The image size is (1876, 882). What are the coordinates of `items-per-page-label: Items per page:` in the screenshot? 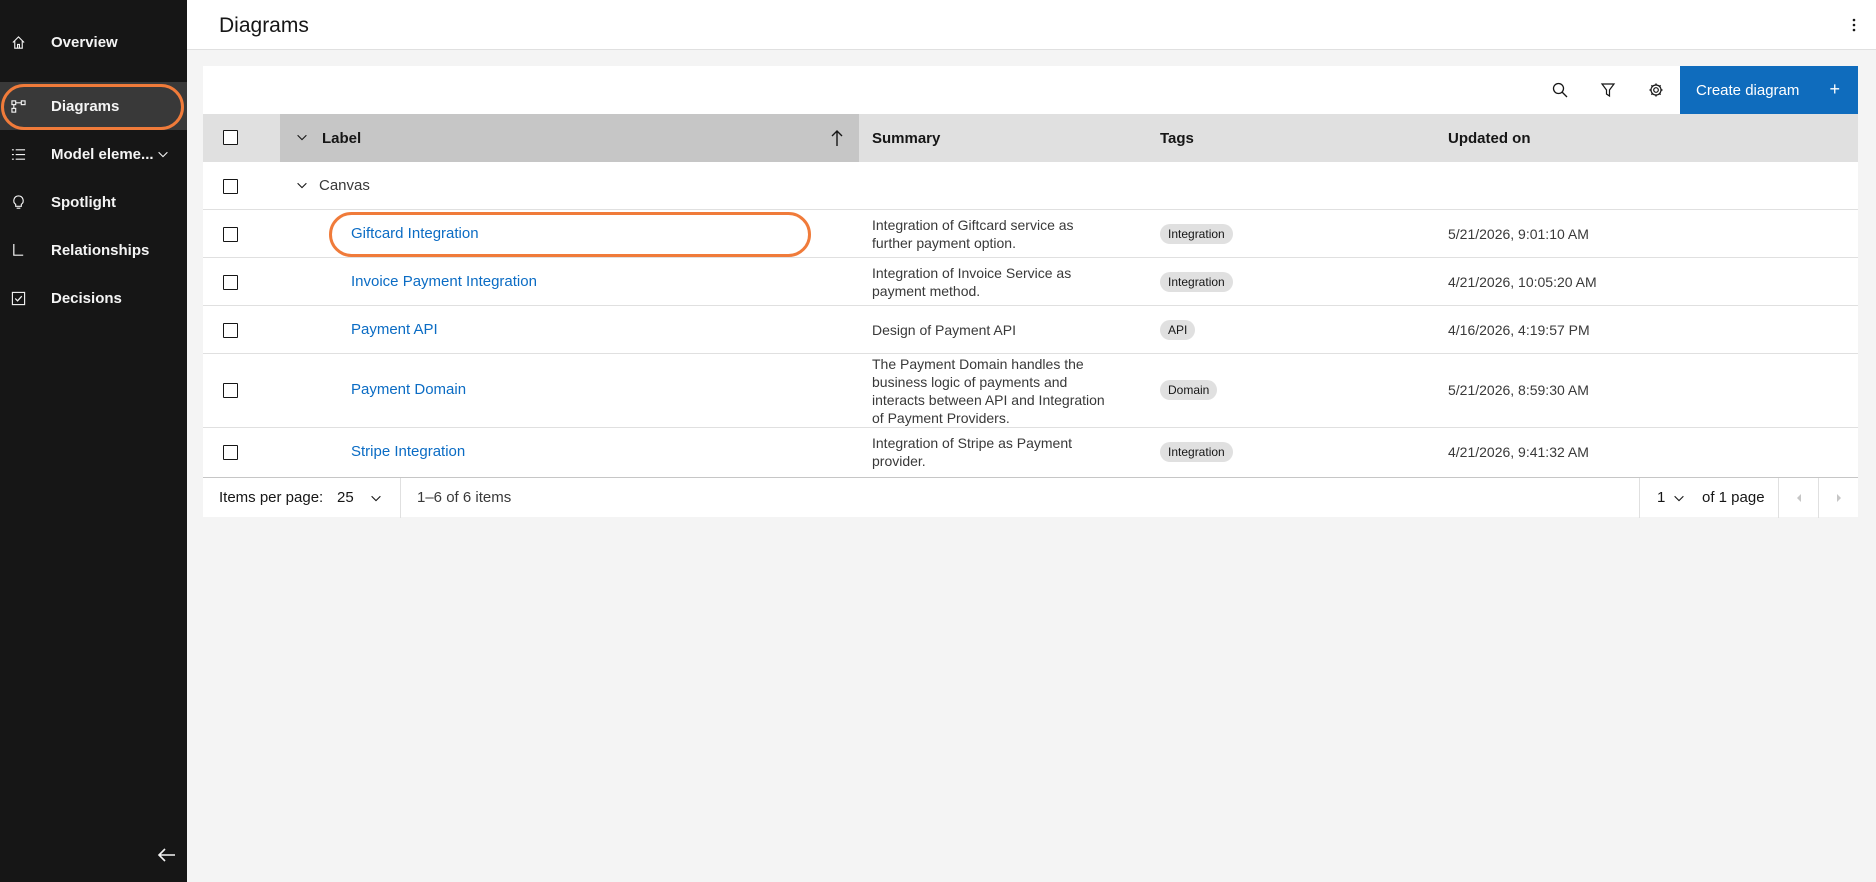 It's located at (271, 497).